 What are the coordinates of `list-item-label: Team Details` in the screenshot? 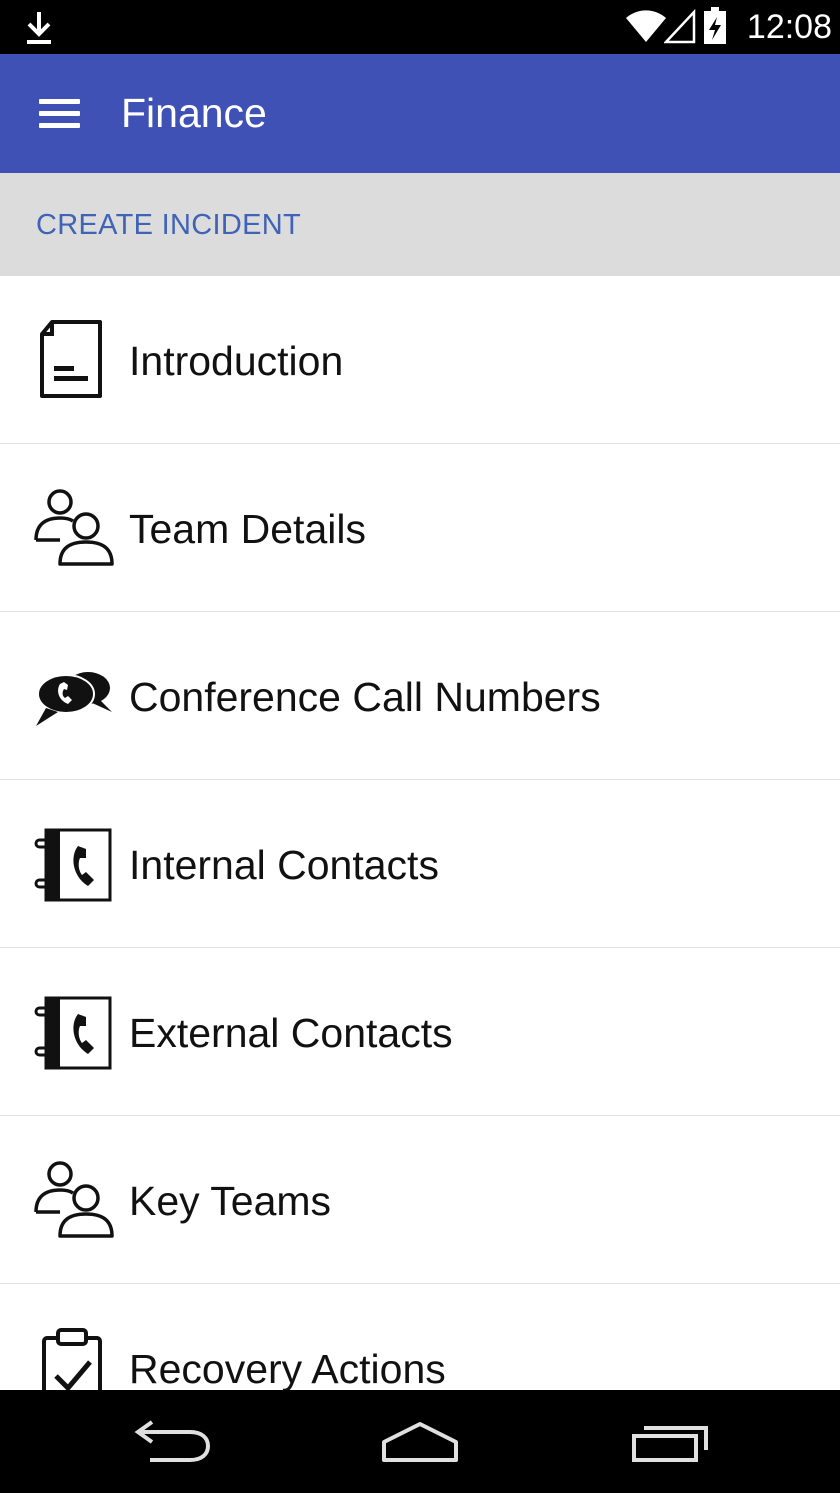 It's located at (247, 529).